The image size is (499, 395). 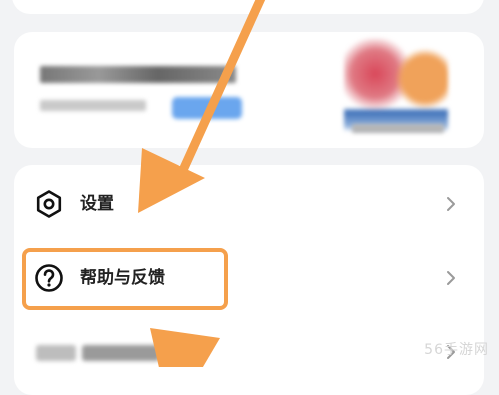 I want to click on blurred-label, so click(x=121, y=353).